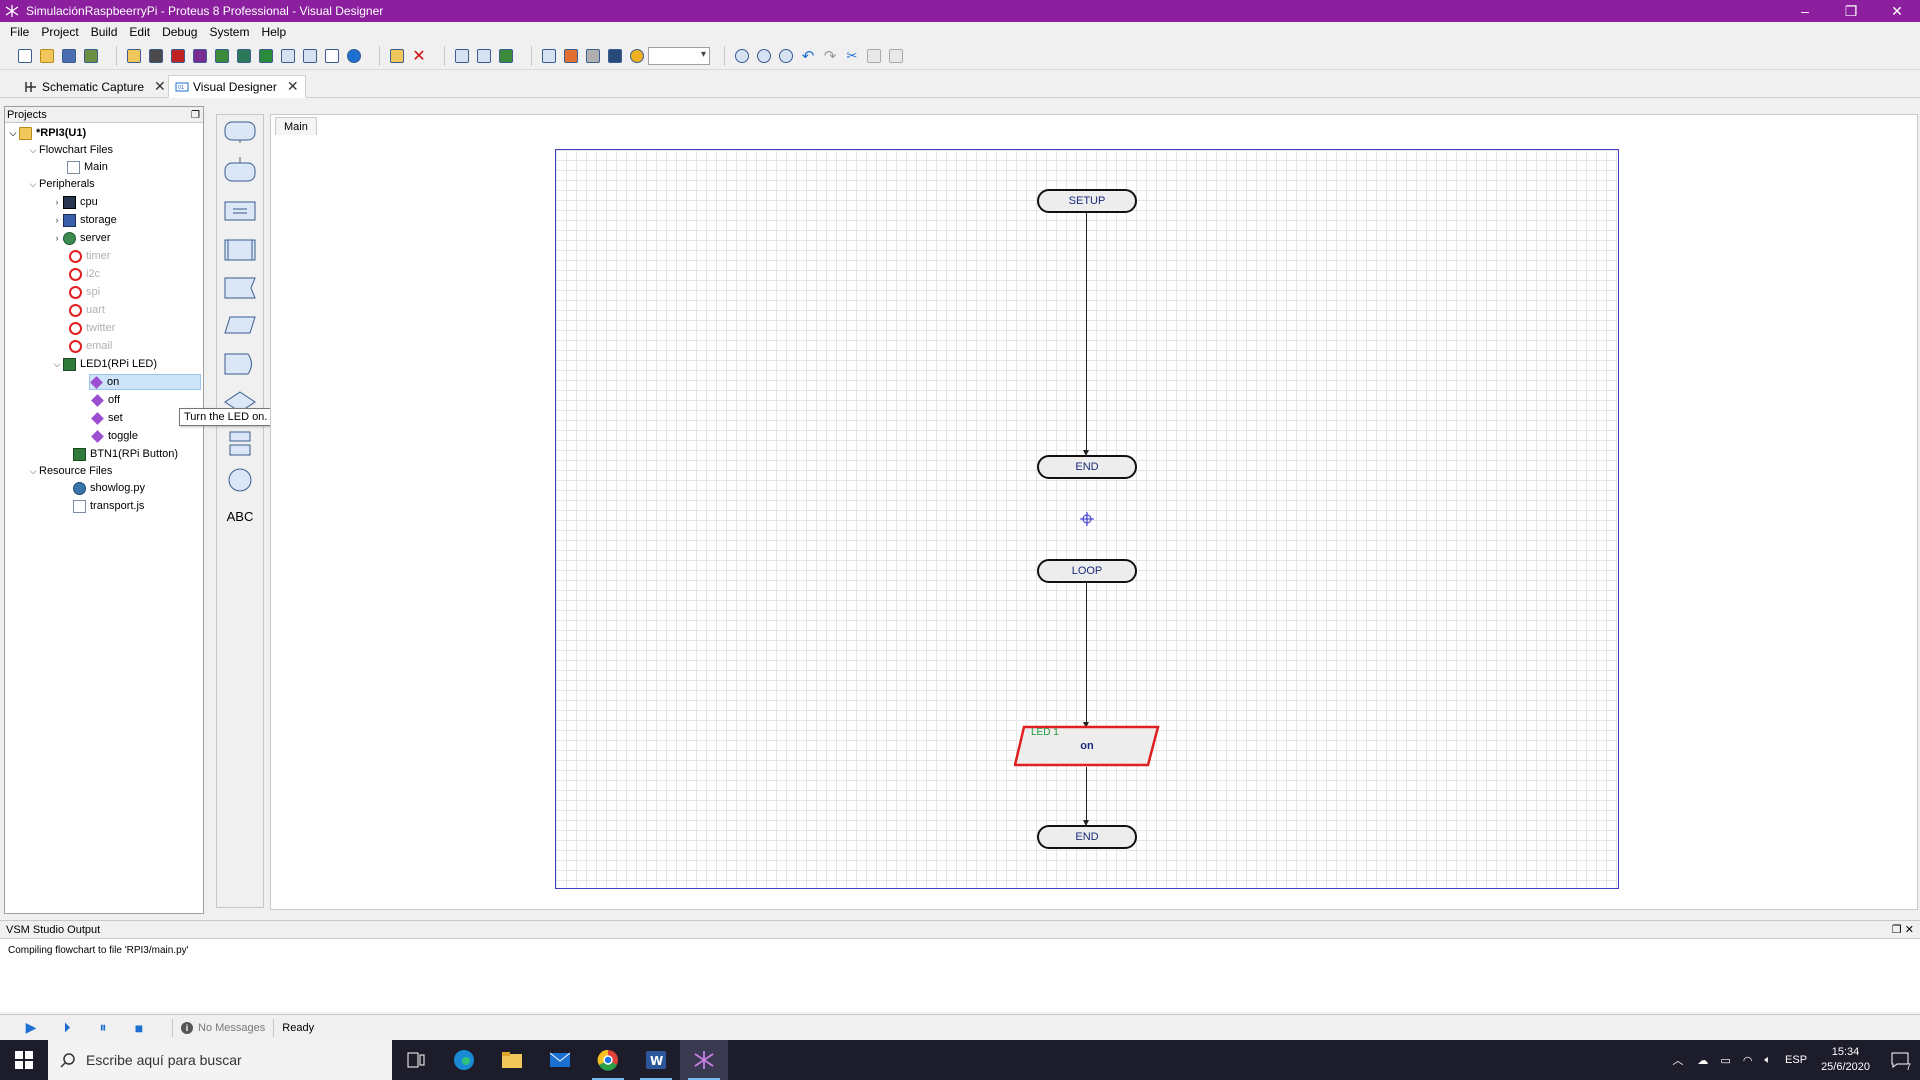 The image size is (1920, 1080). I want to click on tree-item-transport: transport.js, so click(108, 506).